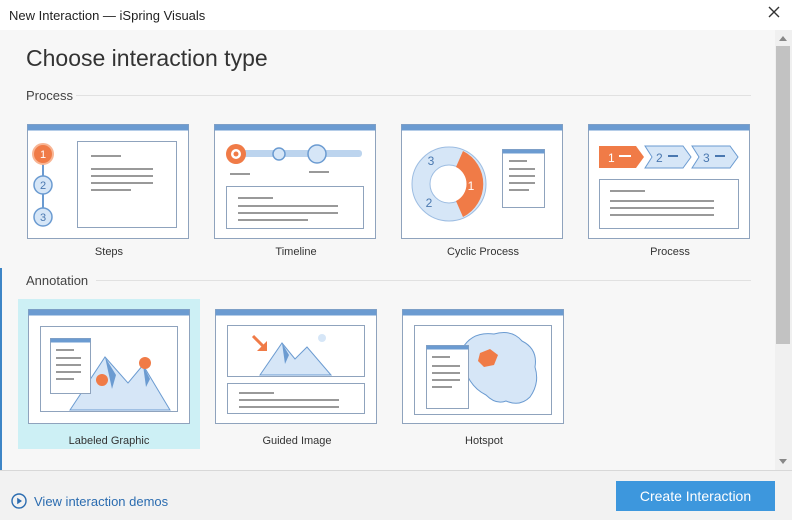  Describe the element at coordinates (107, 15) in the screenshot. I see `window-title: New Interaction — iSpring Visuals` at that location.